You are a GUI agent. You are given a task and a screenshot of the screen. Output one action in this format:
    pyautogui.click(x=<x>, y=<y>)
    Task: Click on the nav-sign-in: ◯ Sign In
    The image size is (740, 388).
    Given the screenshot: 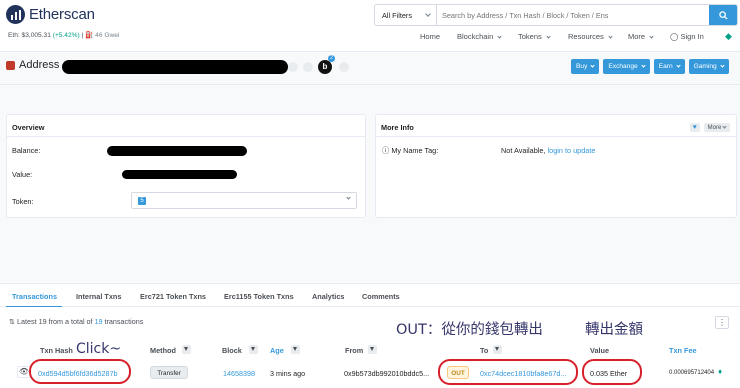 What is the action you would take?
    pyautogui.click(x=687, y=36)
    